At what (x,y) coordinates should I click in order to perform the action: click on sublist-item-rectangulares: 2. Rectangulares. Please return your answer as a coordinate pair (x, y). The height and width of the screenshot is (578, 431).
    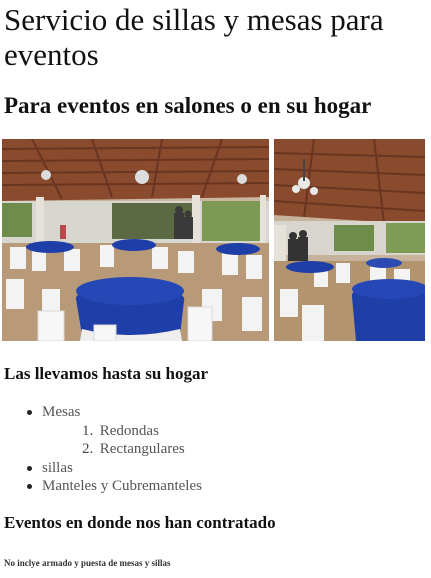
    Looking at the image, I should click on (122, 449).